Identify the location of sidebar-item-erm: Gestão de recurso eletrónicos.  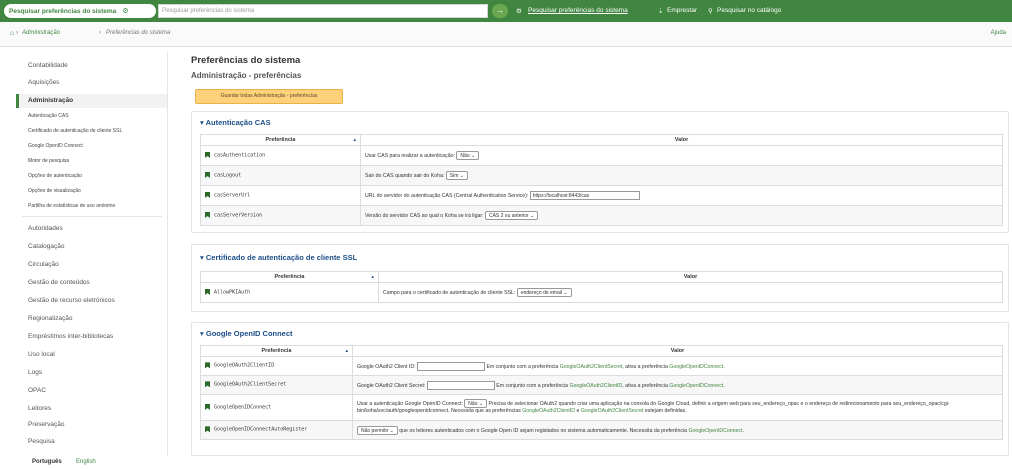
(71, 300).